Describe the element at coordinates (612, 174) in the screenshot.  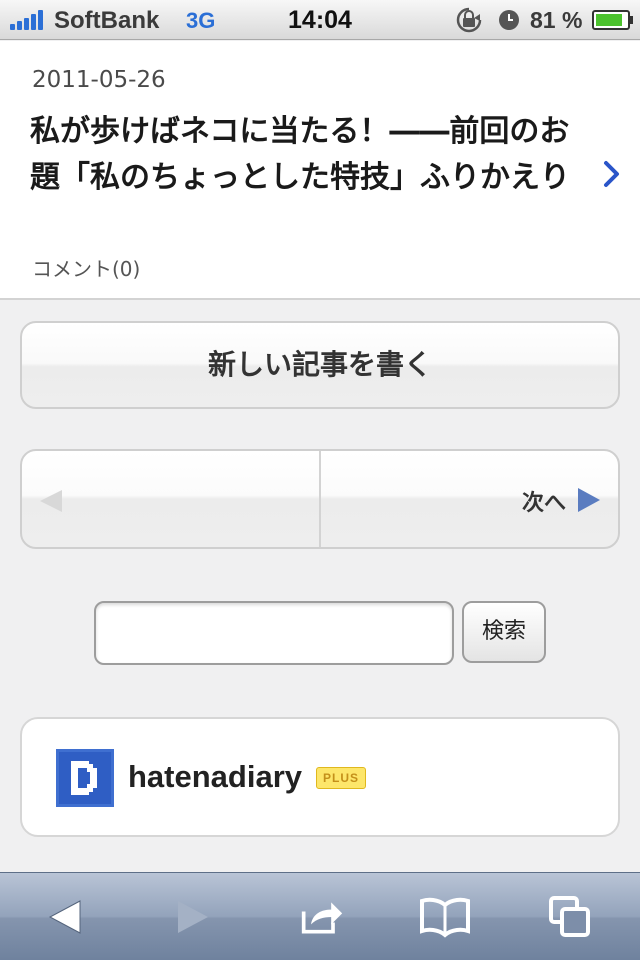
I see `chevron-right-icon` at that location.